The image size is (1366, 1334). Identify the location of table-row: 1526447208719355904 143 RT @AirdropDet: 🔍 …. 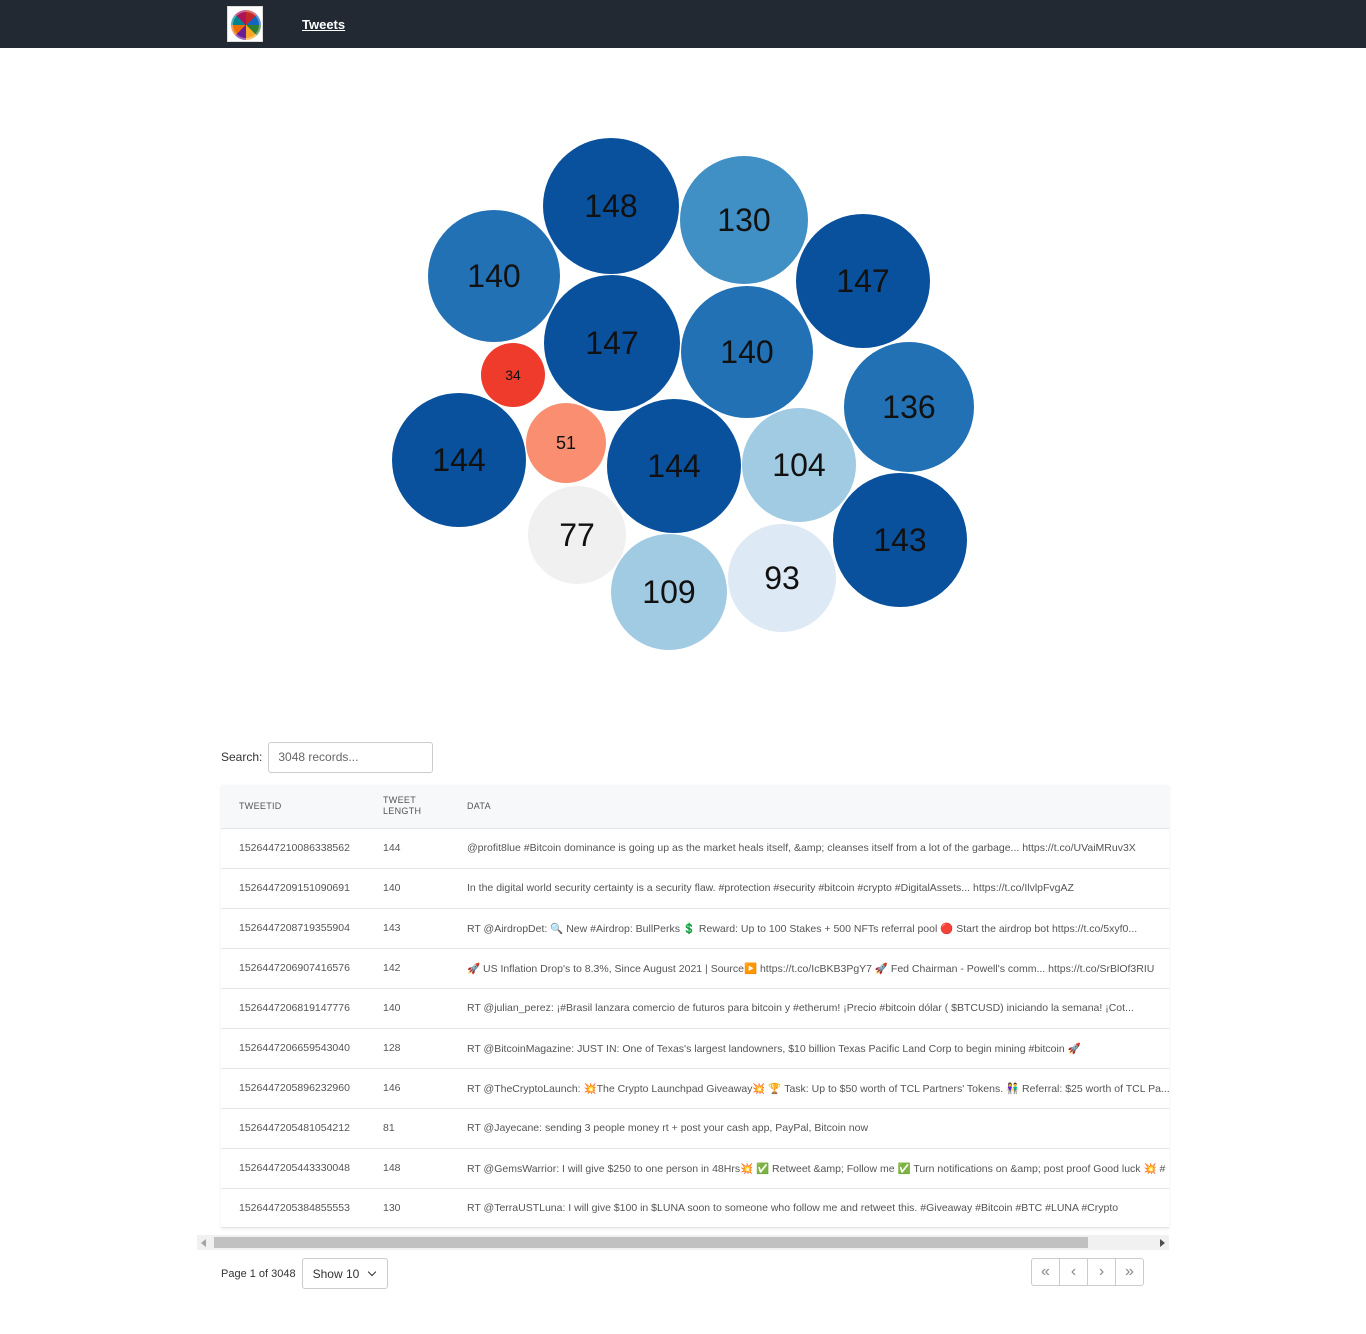
(695, 928).